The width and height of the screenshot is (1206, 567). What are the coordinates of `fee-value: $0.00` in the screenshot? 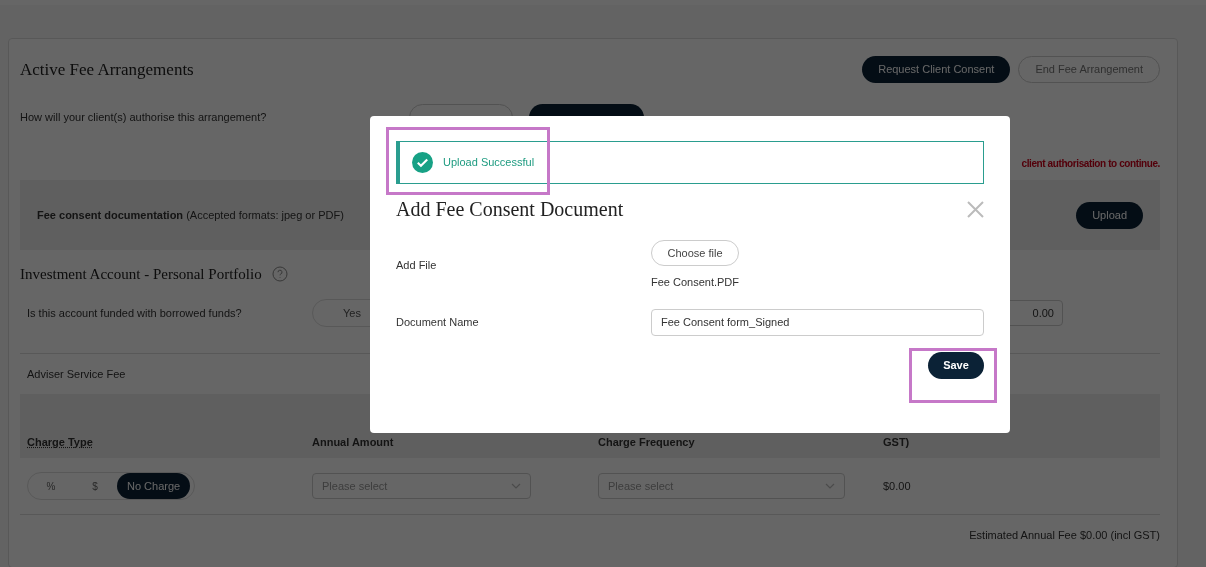 It's located at (897, 486).